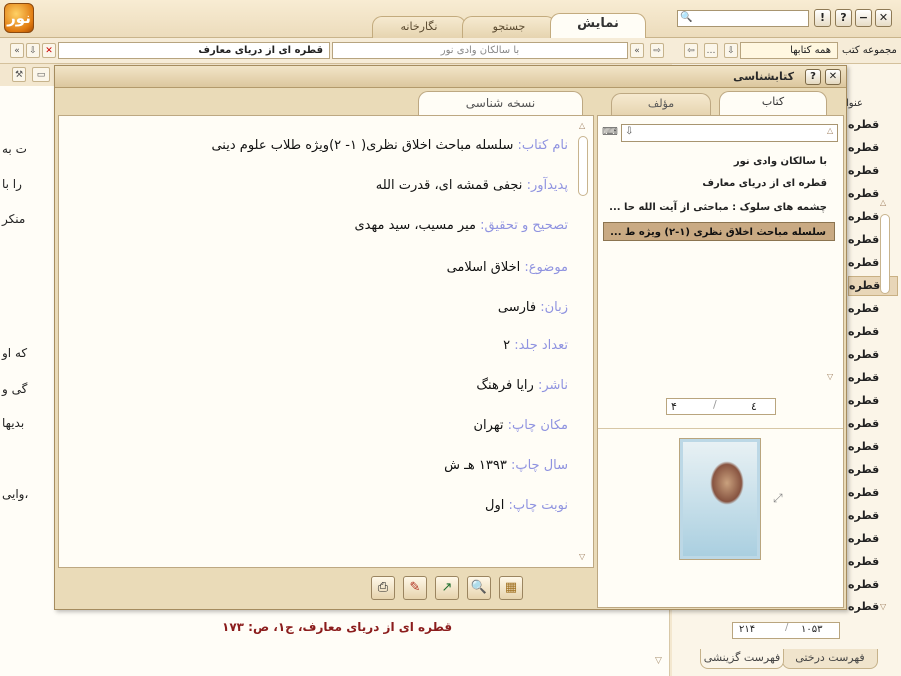 The height and width of the screenshot is (676, 901). Describe the element at coordinates (731, 50) in the screenshot. I see `filter-down-icon: ⇩` at that location.